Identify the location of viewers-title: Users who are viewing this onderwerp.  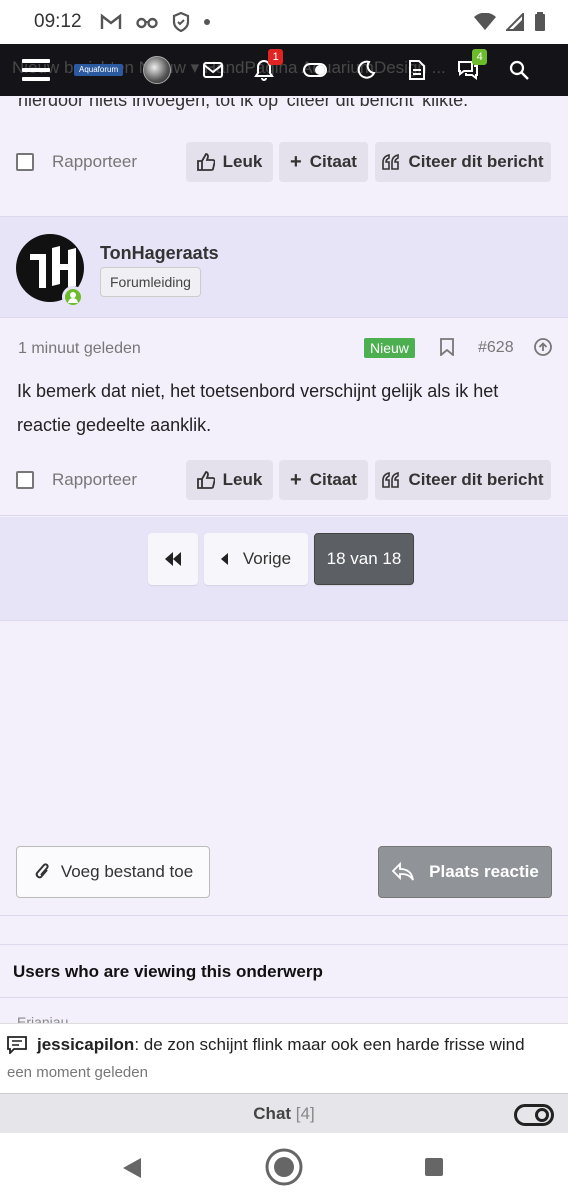
(168, 971).